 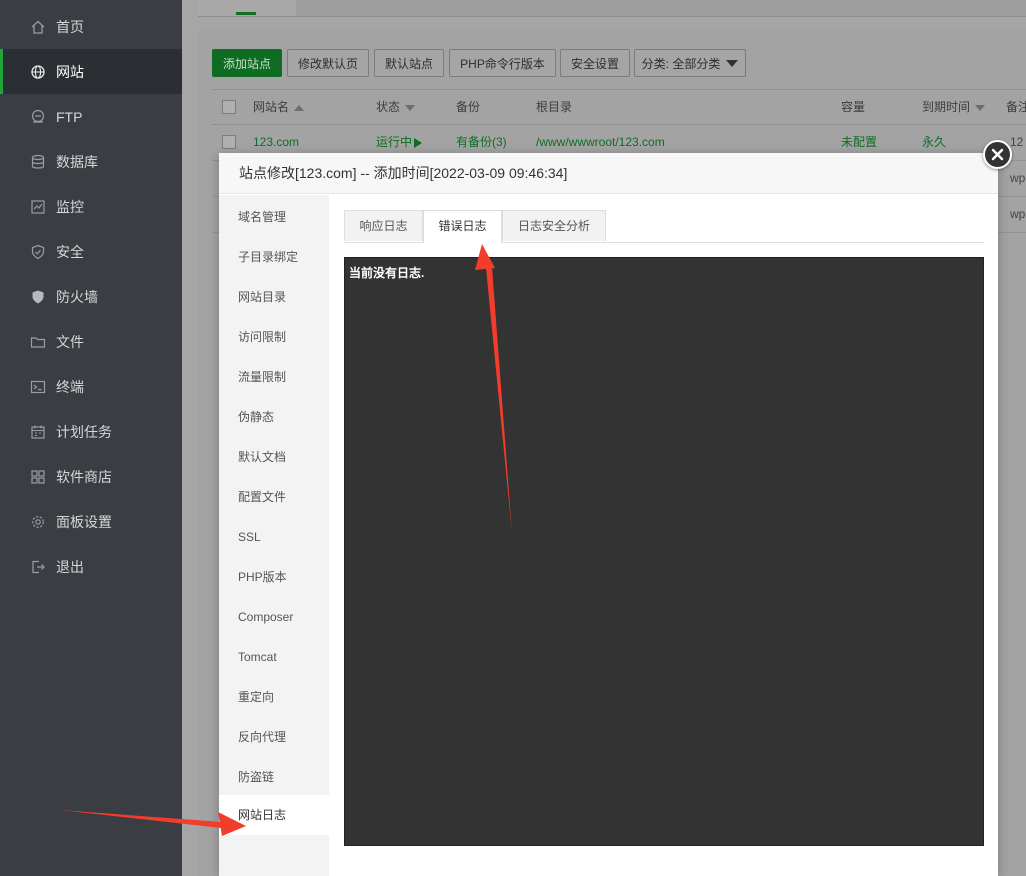 I want to click on nav-item-default-doc: 默认文档, so click(x=274, y=457).